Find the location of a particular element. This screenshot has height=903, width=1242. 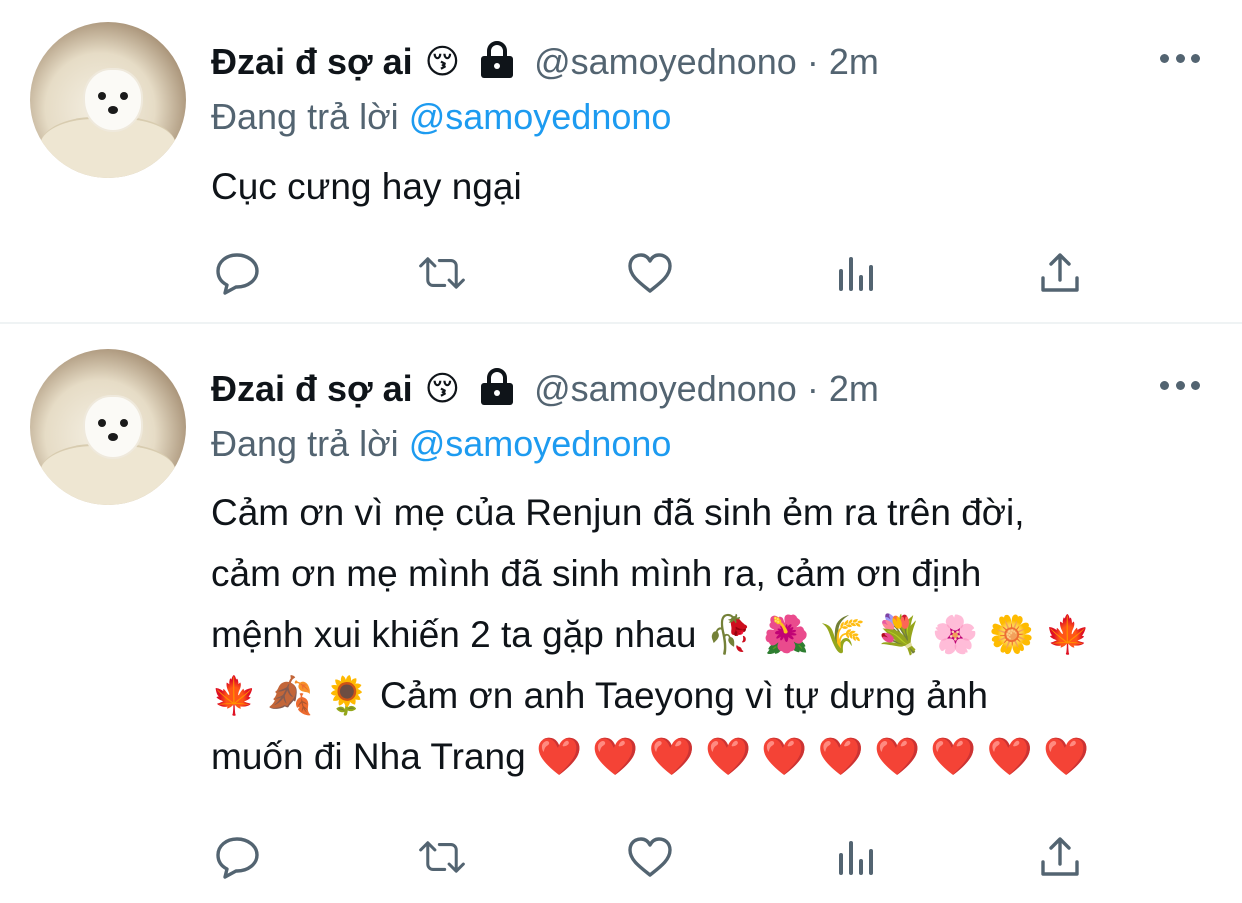

tweet-text-line: 🍁 🍂 🌻 Cảm ơn anh Taeyong vì tự dưng ảnh is located at coordinates (599, 695).